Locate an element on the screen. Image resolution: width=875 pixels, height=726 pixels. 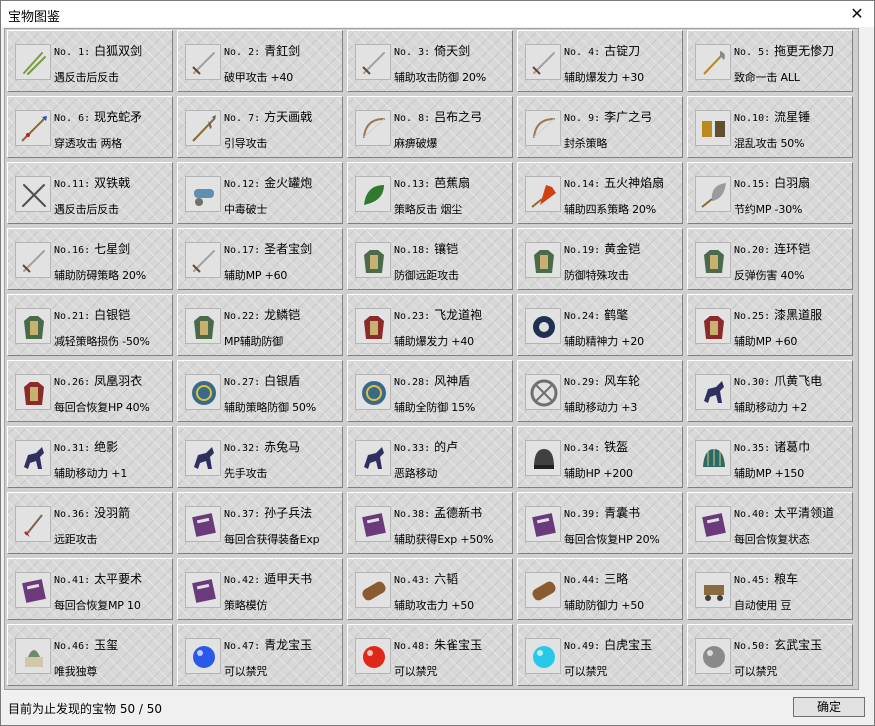
treasure-card: No.37: 孙子兵法 每回合获得装备Exp is located at coordinates (260, 523).